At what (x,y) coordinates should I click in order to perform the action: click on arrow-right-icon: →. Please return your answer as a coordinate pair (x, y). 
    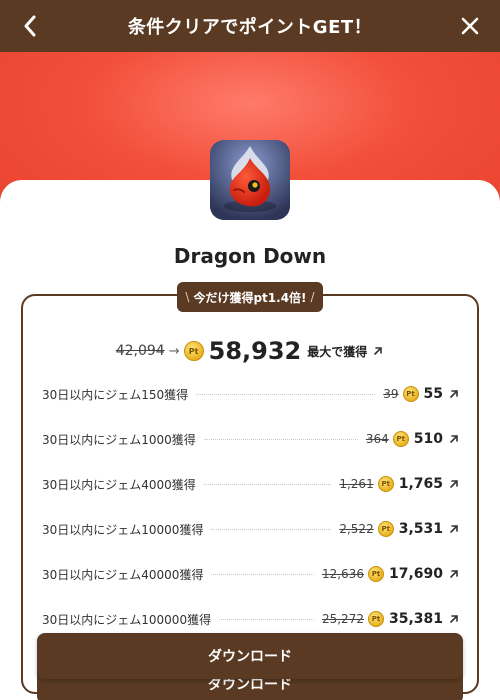
    Looking at the image, I should click on (174, 351).